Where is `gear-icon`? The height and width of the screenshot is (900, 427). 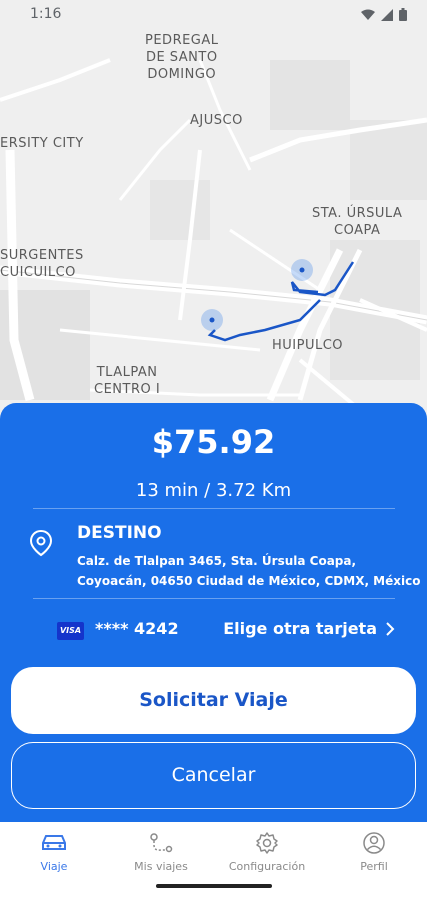 gear-icon is located at coordinates (267, 843).